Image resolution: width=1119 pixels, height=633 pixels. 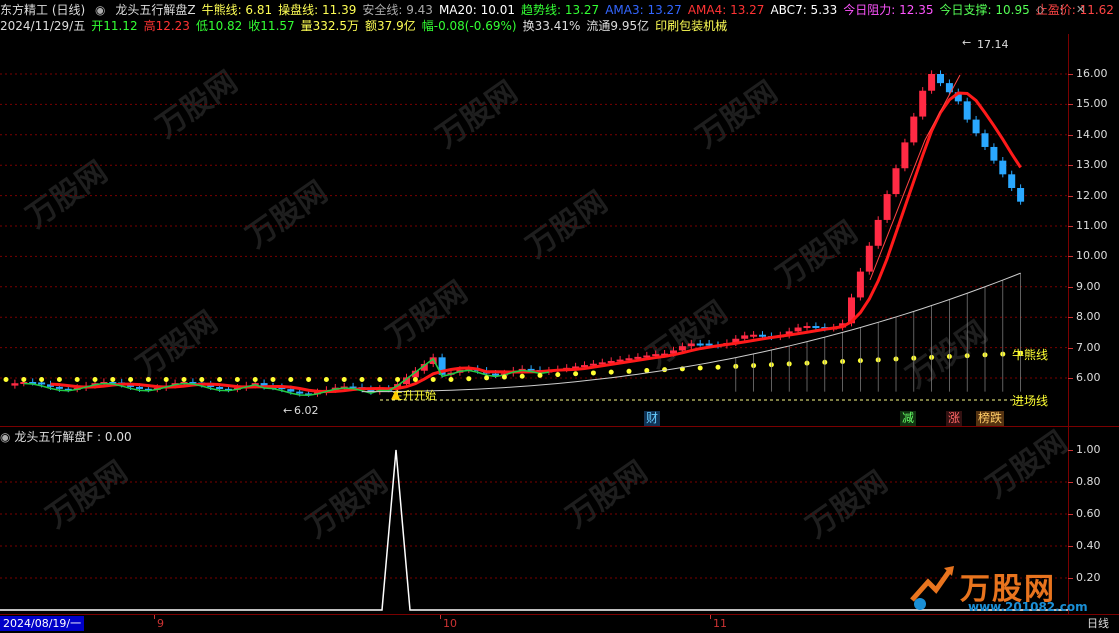 I want to click on date-axis: 2024/08/19/一 9 10 11 日线, so click(x=559, y=623).